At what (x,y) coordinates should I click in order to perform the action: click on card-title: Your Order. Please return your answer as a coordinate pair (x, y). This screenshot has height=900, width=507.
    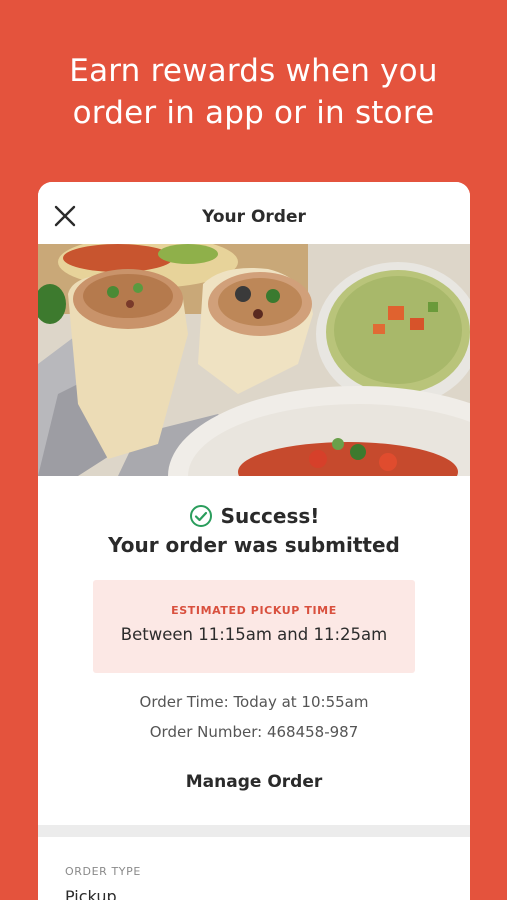
    Looking at the image, I should click on (254, 217).